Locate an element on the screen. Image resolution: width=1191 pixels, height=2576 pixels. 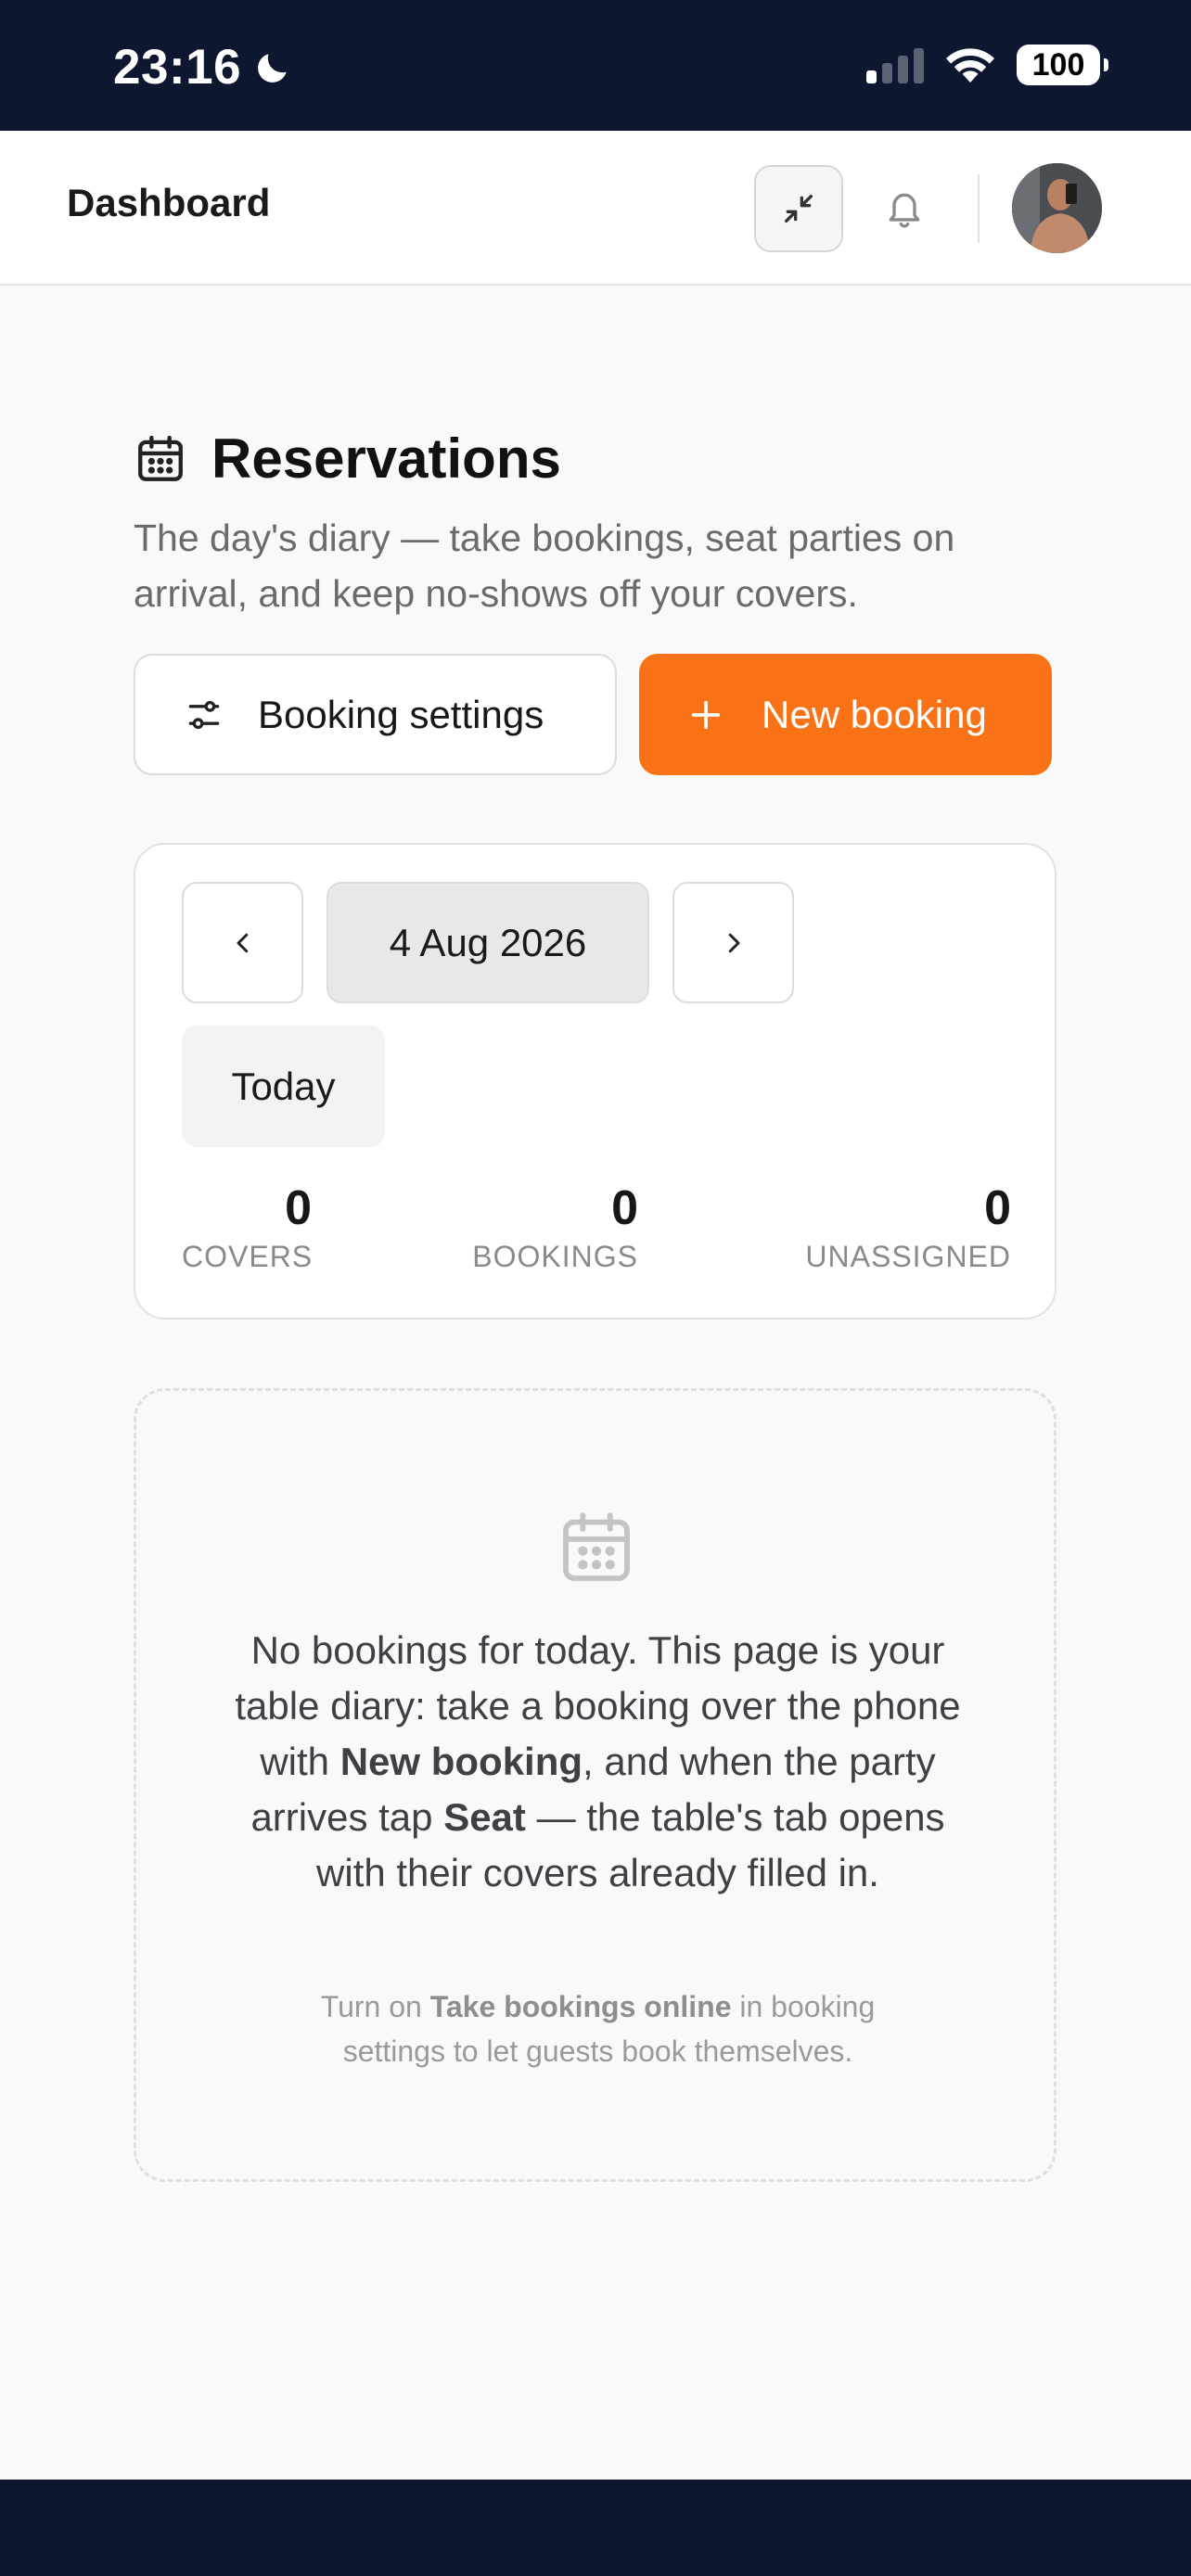
hint-take-bookings-online: Take bookings online is located at coordinates (580, 2007).